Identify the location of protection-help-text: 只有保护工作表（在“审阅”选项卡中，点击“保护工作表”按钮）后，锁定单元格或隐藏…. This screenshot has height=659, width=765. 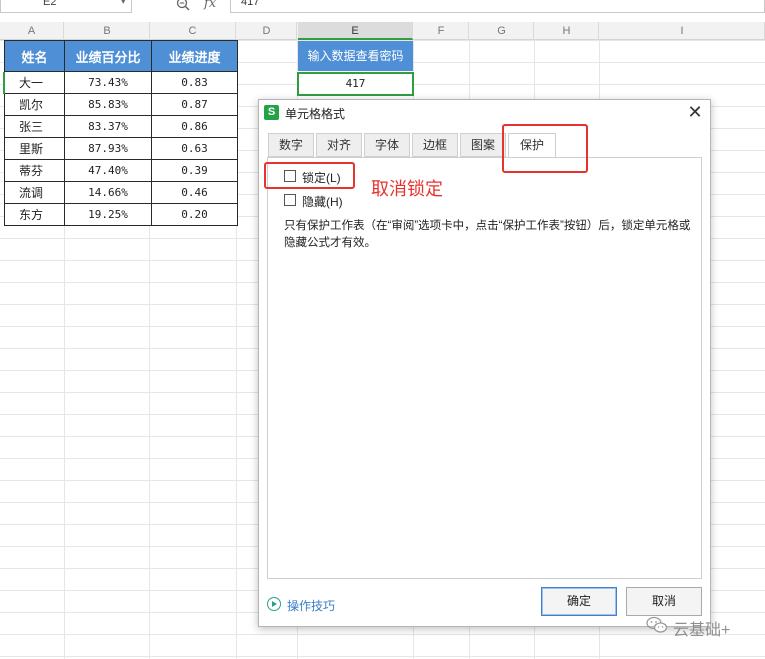
(487, 234).